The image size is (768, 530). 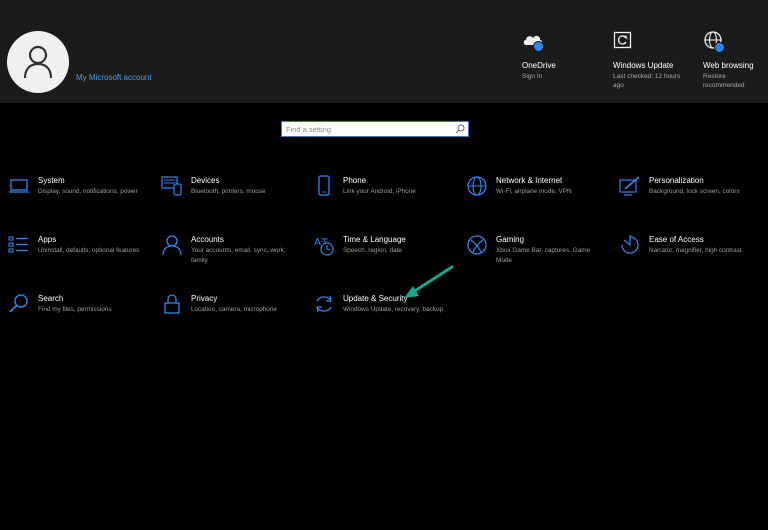 I want to click on category-description: Uninstall, defaults, optional features, so click(x=89, y=250).